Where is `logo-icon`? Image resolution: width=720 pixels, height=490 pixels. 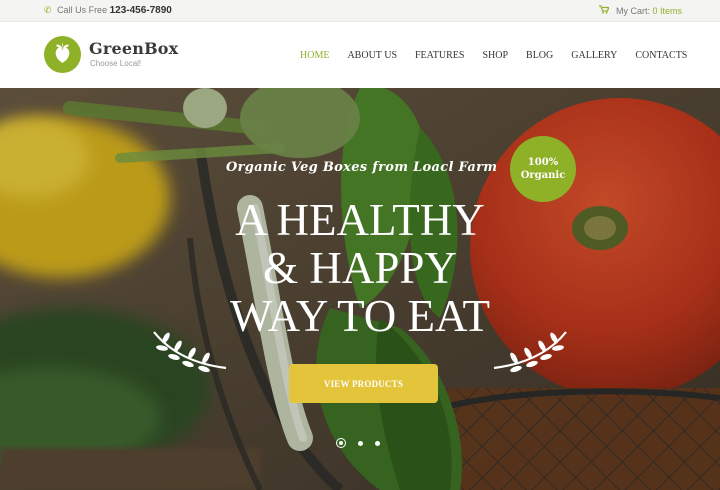
logo-icon is located at coordinates (62, 54).